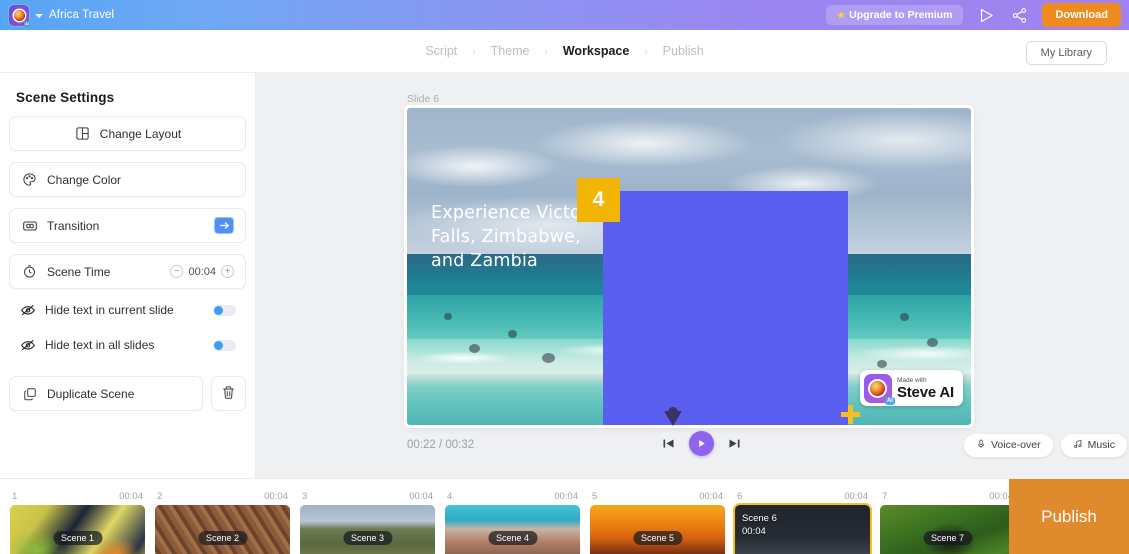 The width and height of the screenshot is (1129, 554). Describe the element at coordinates (91, 393) in the screenshot. I see `duplicate-scene-label: Duplicate Scene` at that location.